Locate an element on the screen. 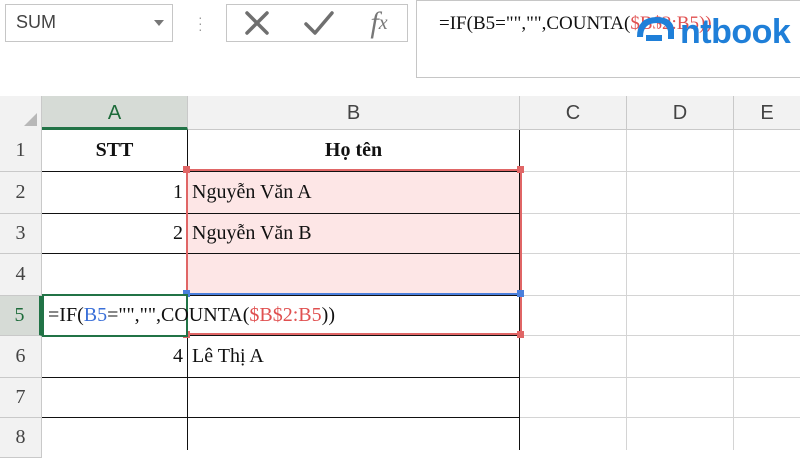 The width and height of the screenshot is (800, 458). drag-handle-icon: · · · is located at coordinates (200, 23).